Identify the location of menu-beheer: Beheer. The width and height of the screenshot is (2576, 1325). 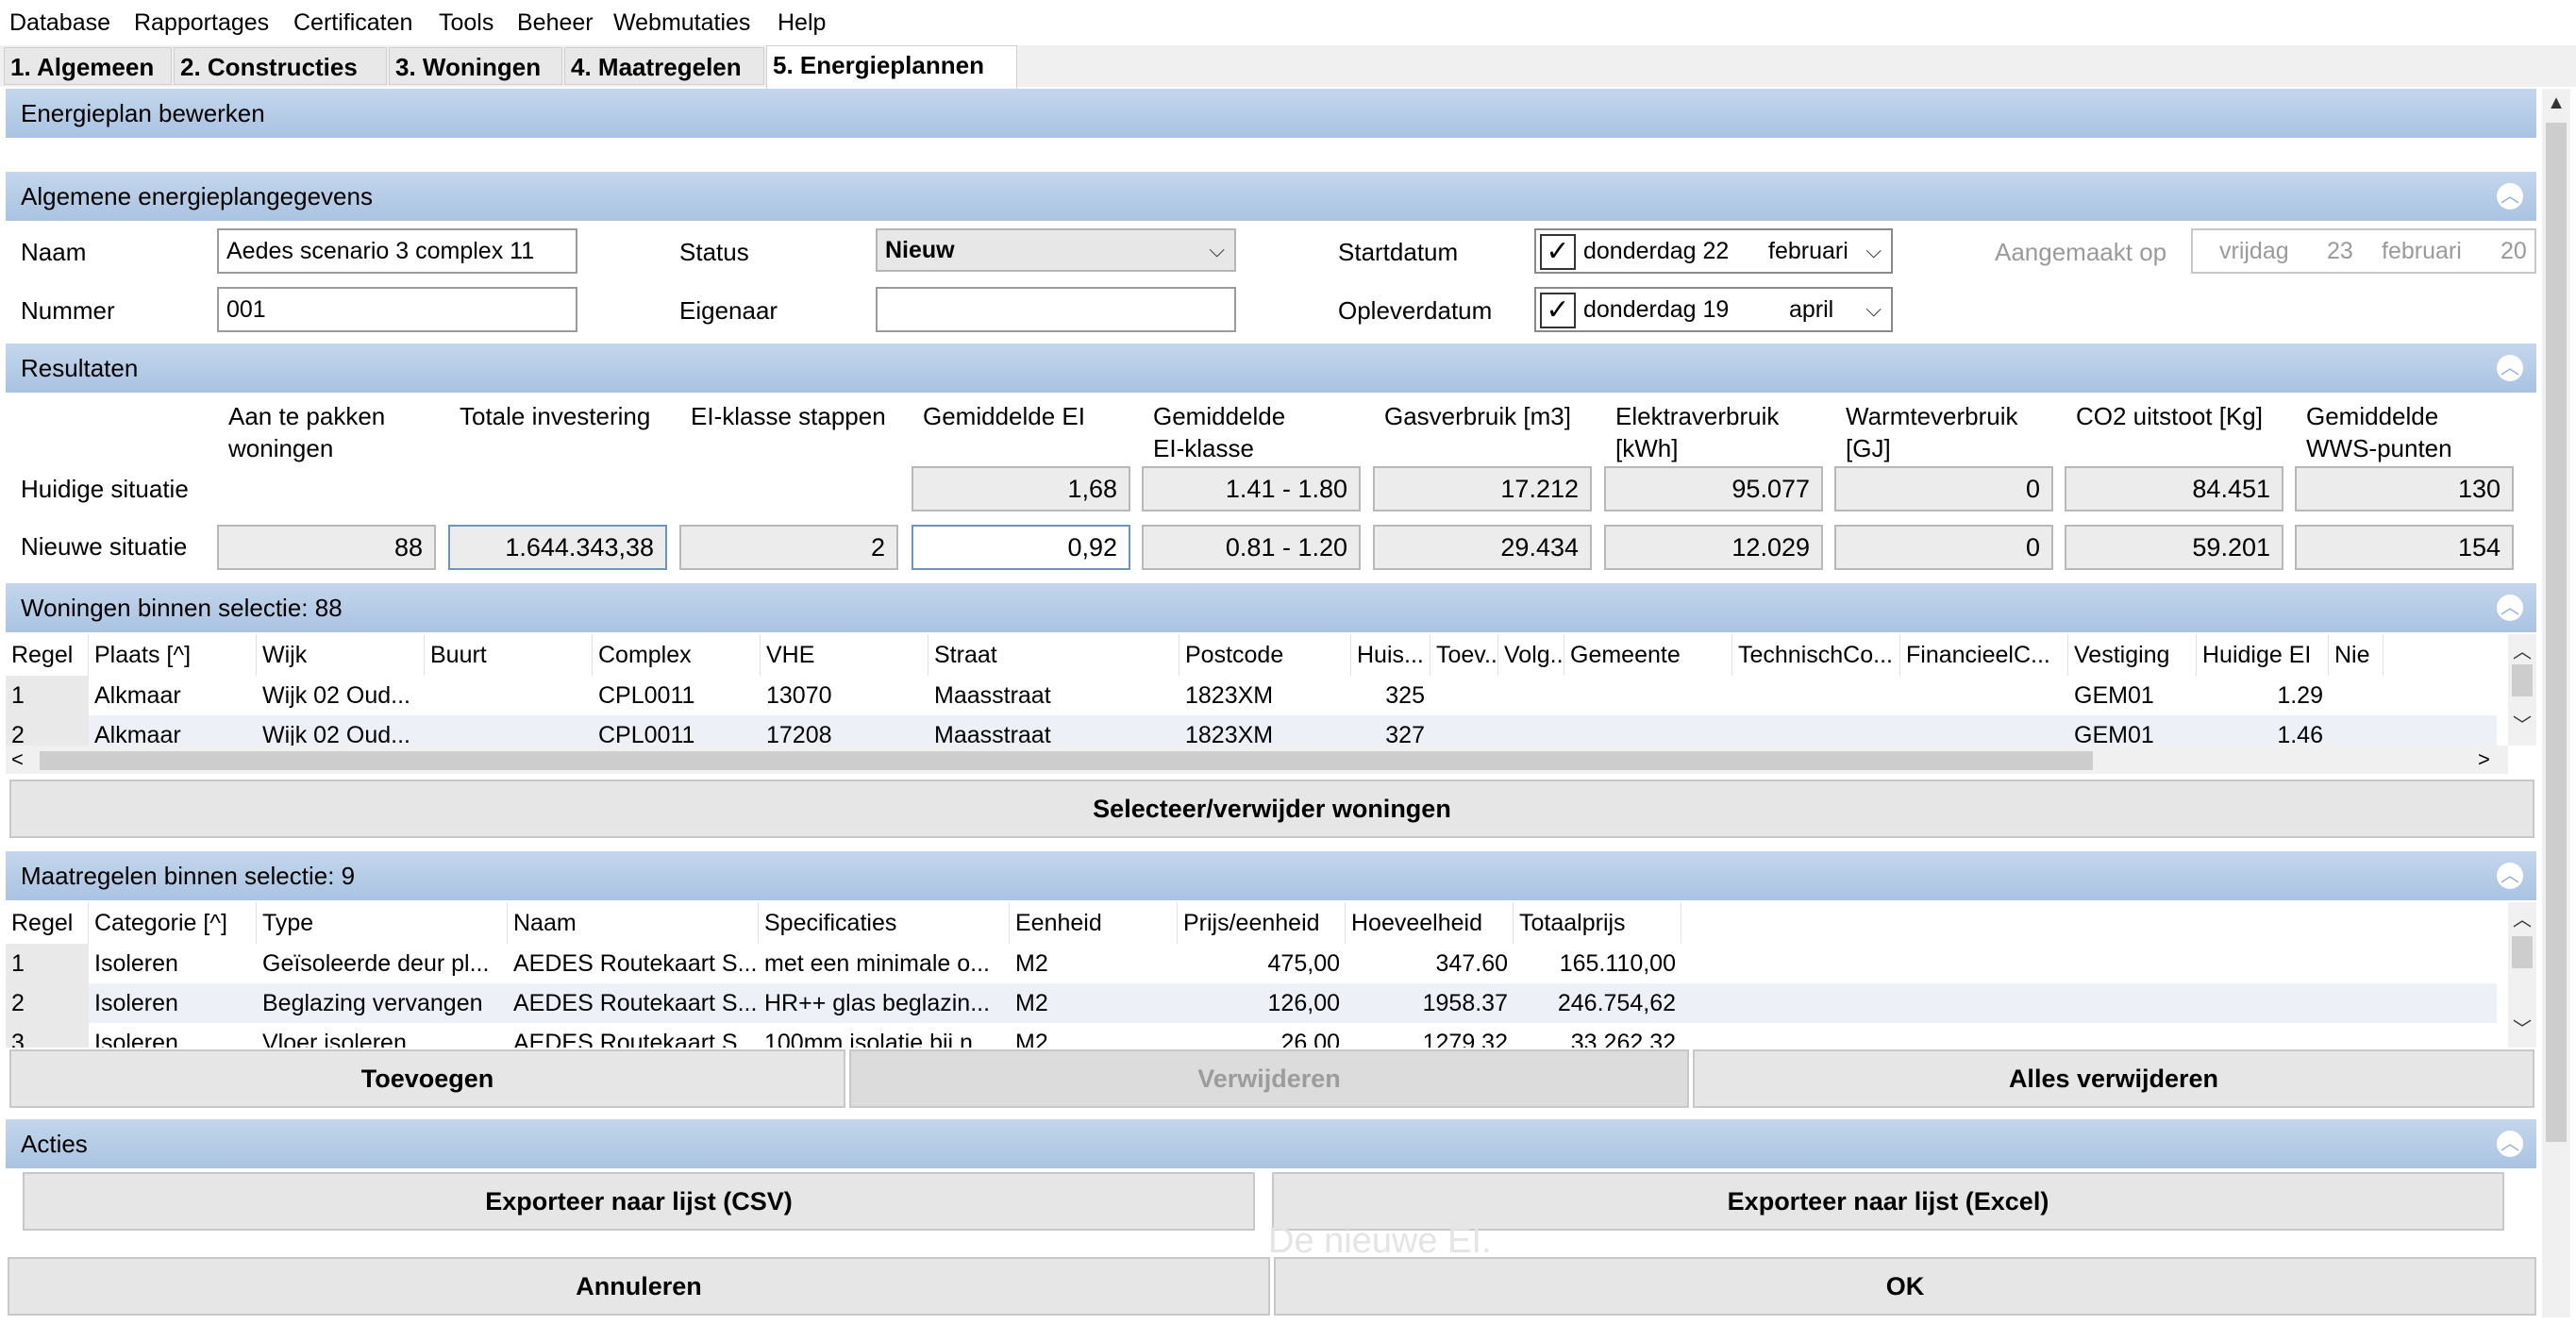
(555, 22).